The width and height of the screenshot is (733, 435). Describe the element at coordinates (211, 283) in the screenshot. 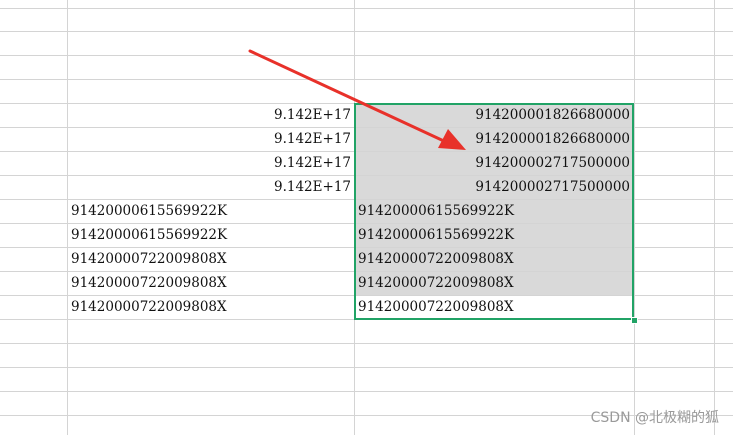

I see `cell-a-row-8: 91420000722009808X` at that location.